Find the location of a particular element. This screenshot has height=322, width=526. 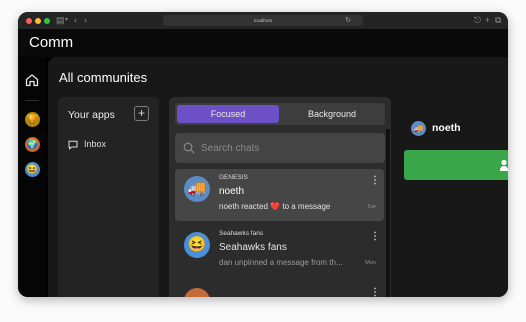

chat-community: Seahawks fans is located at coordinates (241, 233).